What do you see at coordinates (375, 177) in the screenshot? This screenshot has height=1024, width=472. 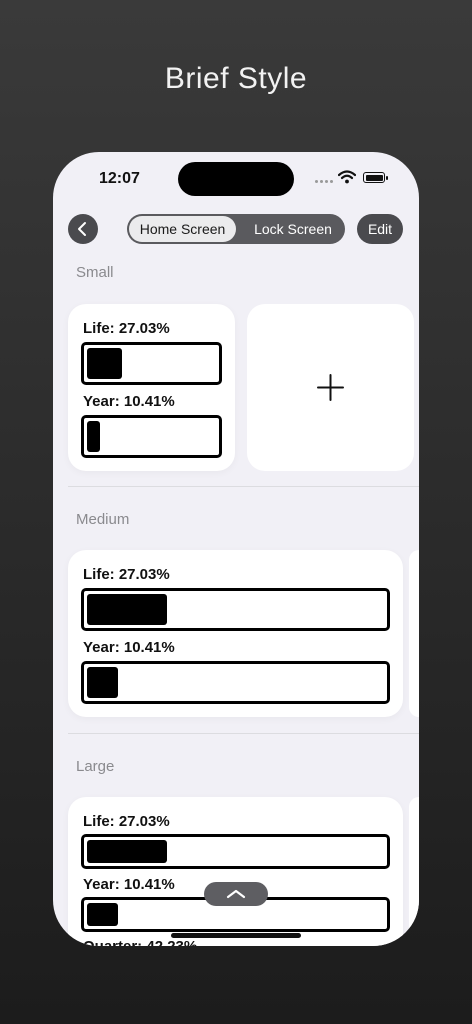 I see `battery-icon` at bounding box center [375, 177].